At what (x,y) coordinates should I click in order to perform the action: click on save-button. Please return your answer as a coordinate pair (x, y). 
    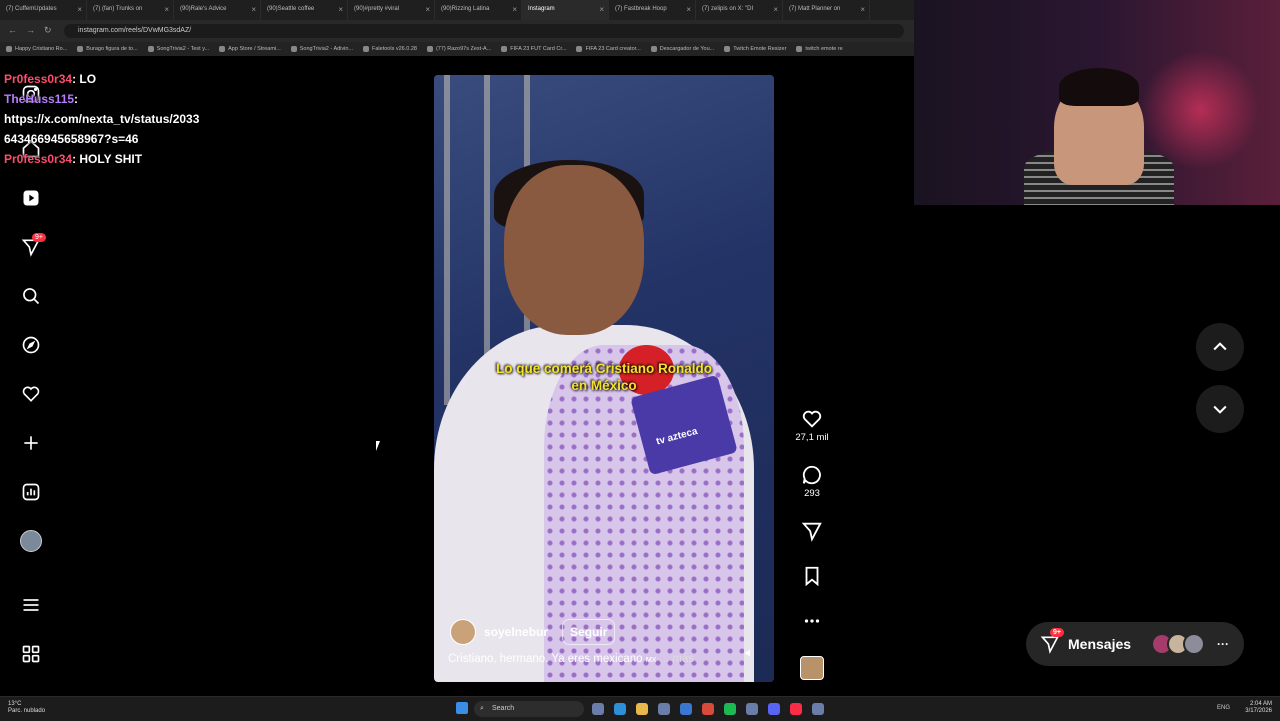
    Looking at the image, I should click on (812, 577).